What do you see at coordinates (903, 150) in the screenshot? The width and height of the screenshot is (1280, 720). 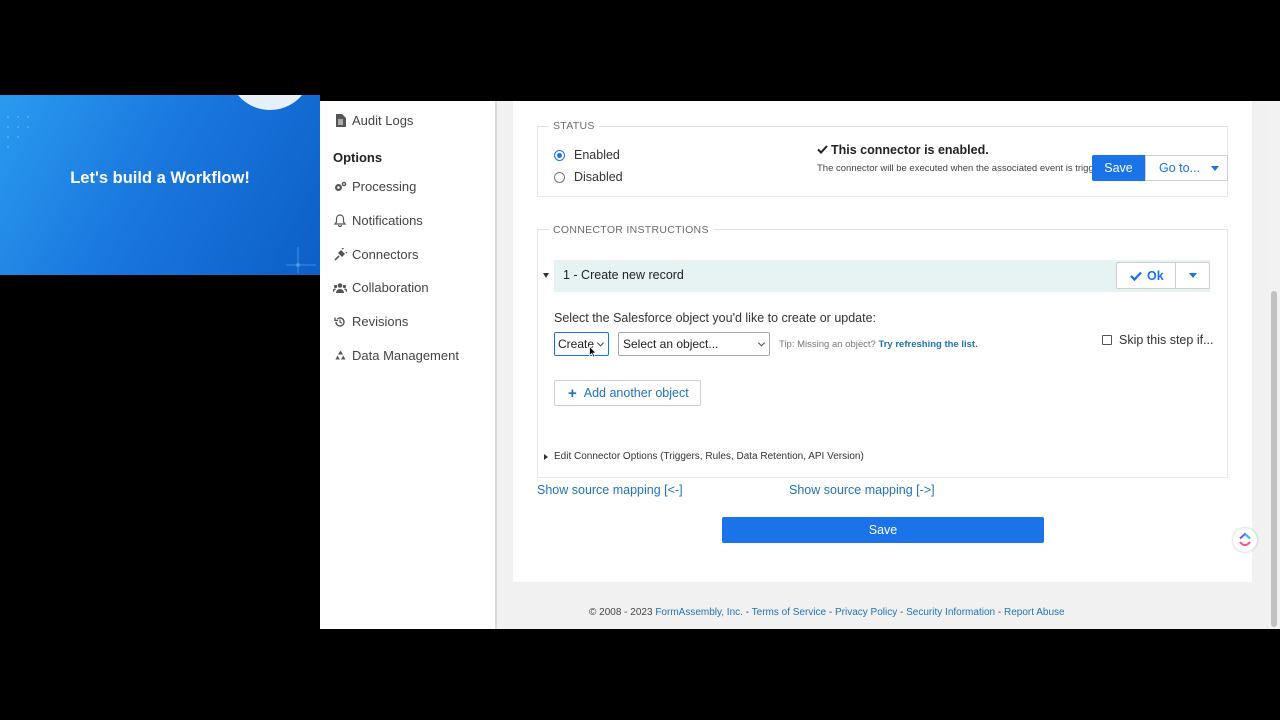 I see `enabled-status-title: This connector is enabled.` at bounding box center [903, 150].